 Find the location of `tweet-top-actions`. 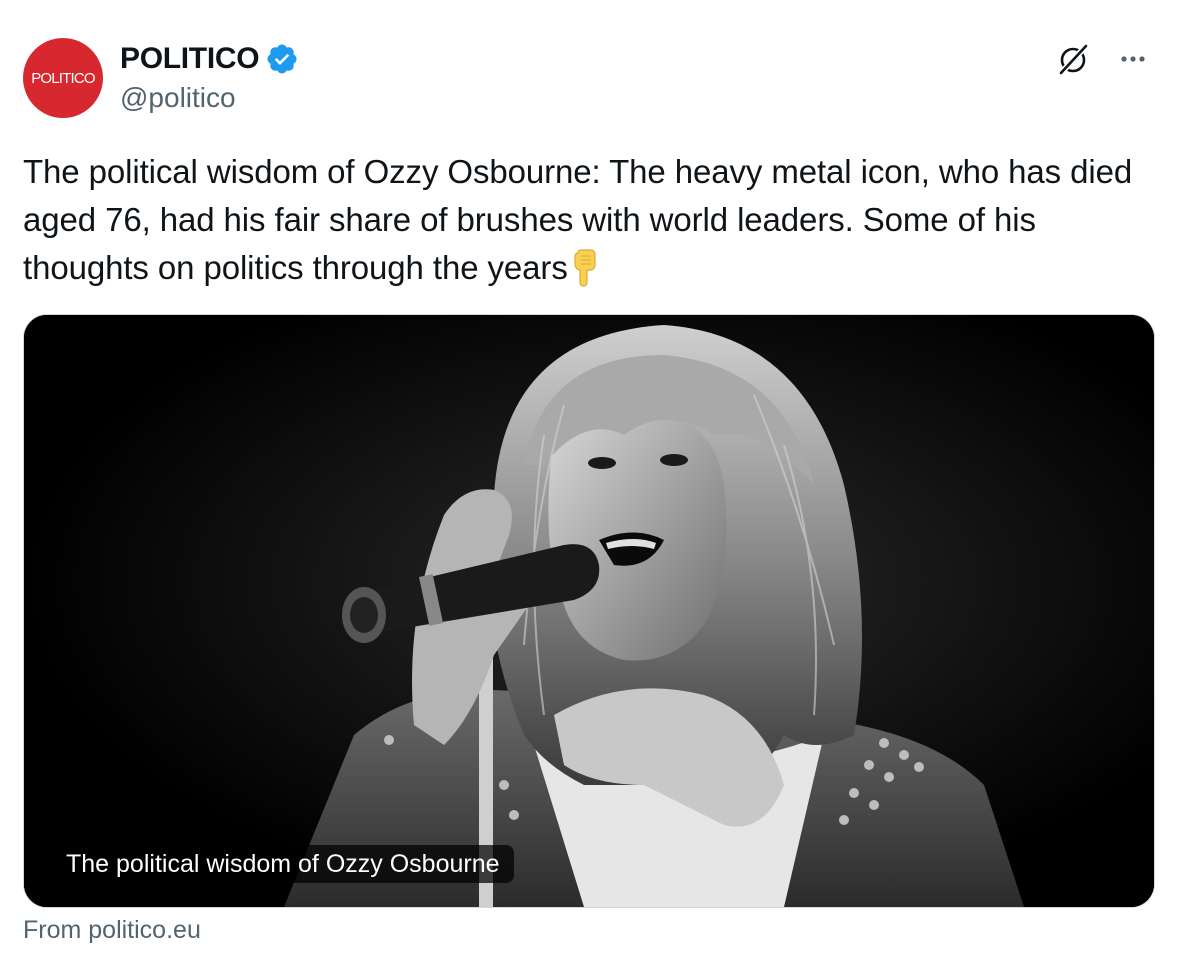

tweet-top-actions is located at coordinates (1103, 59).